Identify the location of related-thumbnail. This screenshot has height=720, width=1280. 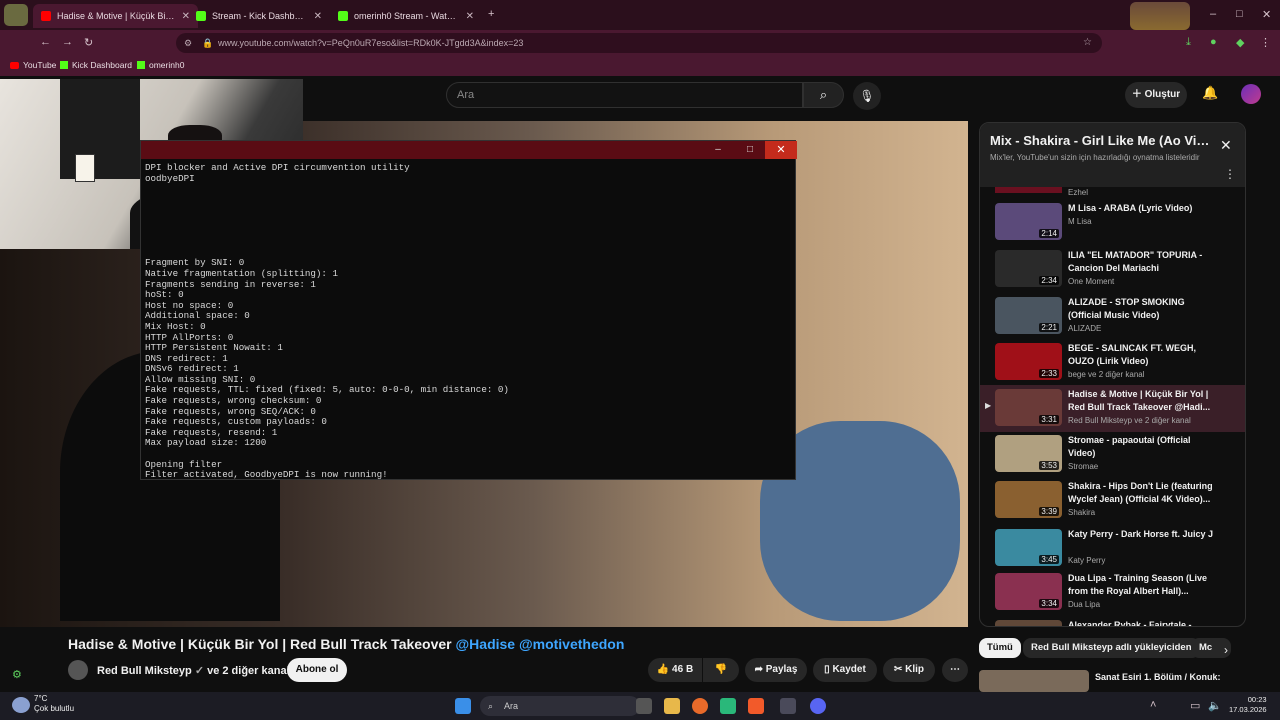
(1034, 681).